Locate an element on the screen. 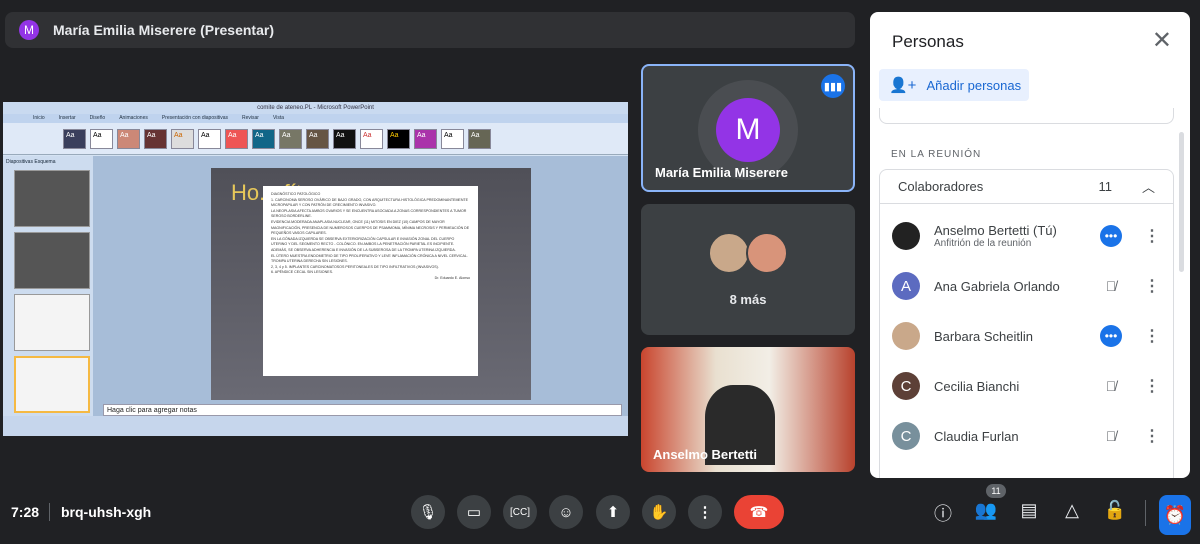  ppt-tab: Insertar is located at coordinates (67, 118).